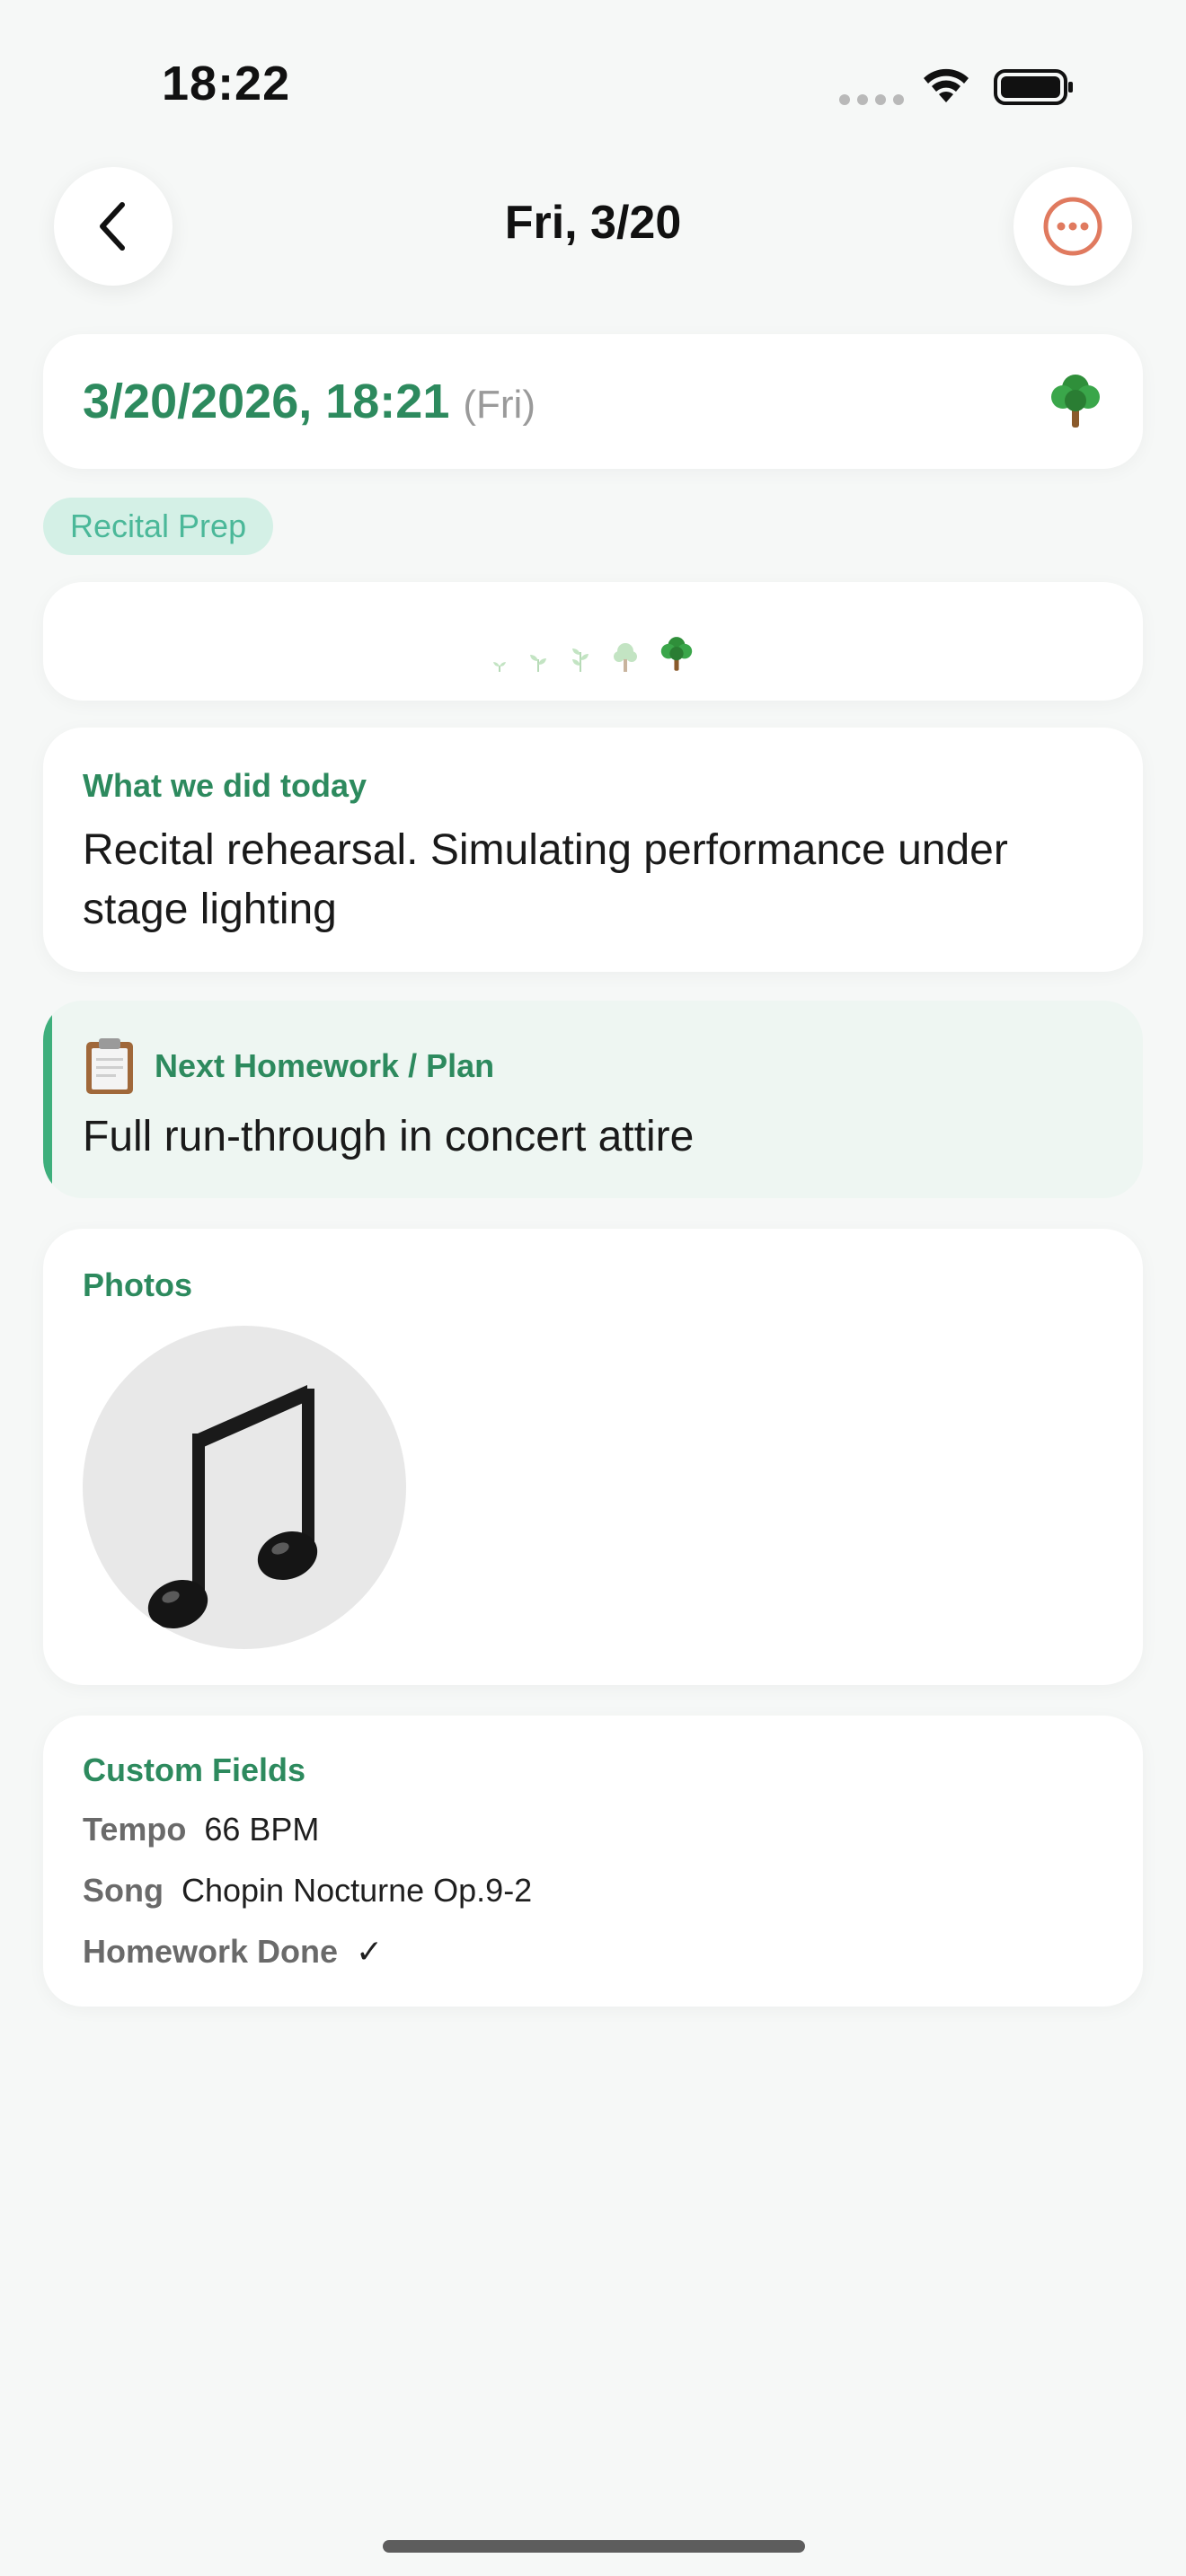 The height and width of the screenshot is (2576, 1186). I want to click on growth-stage-selector, so click(593, 640).